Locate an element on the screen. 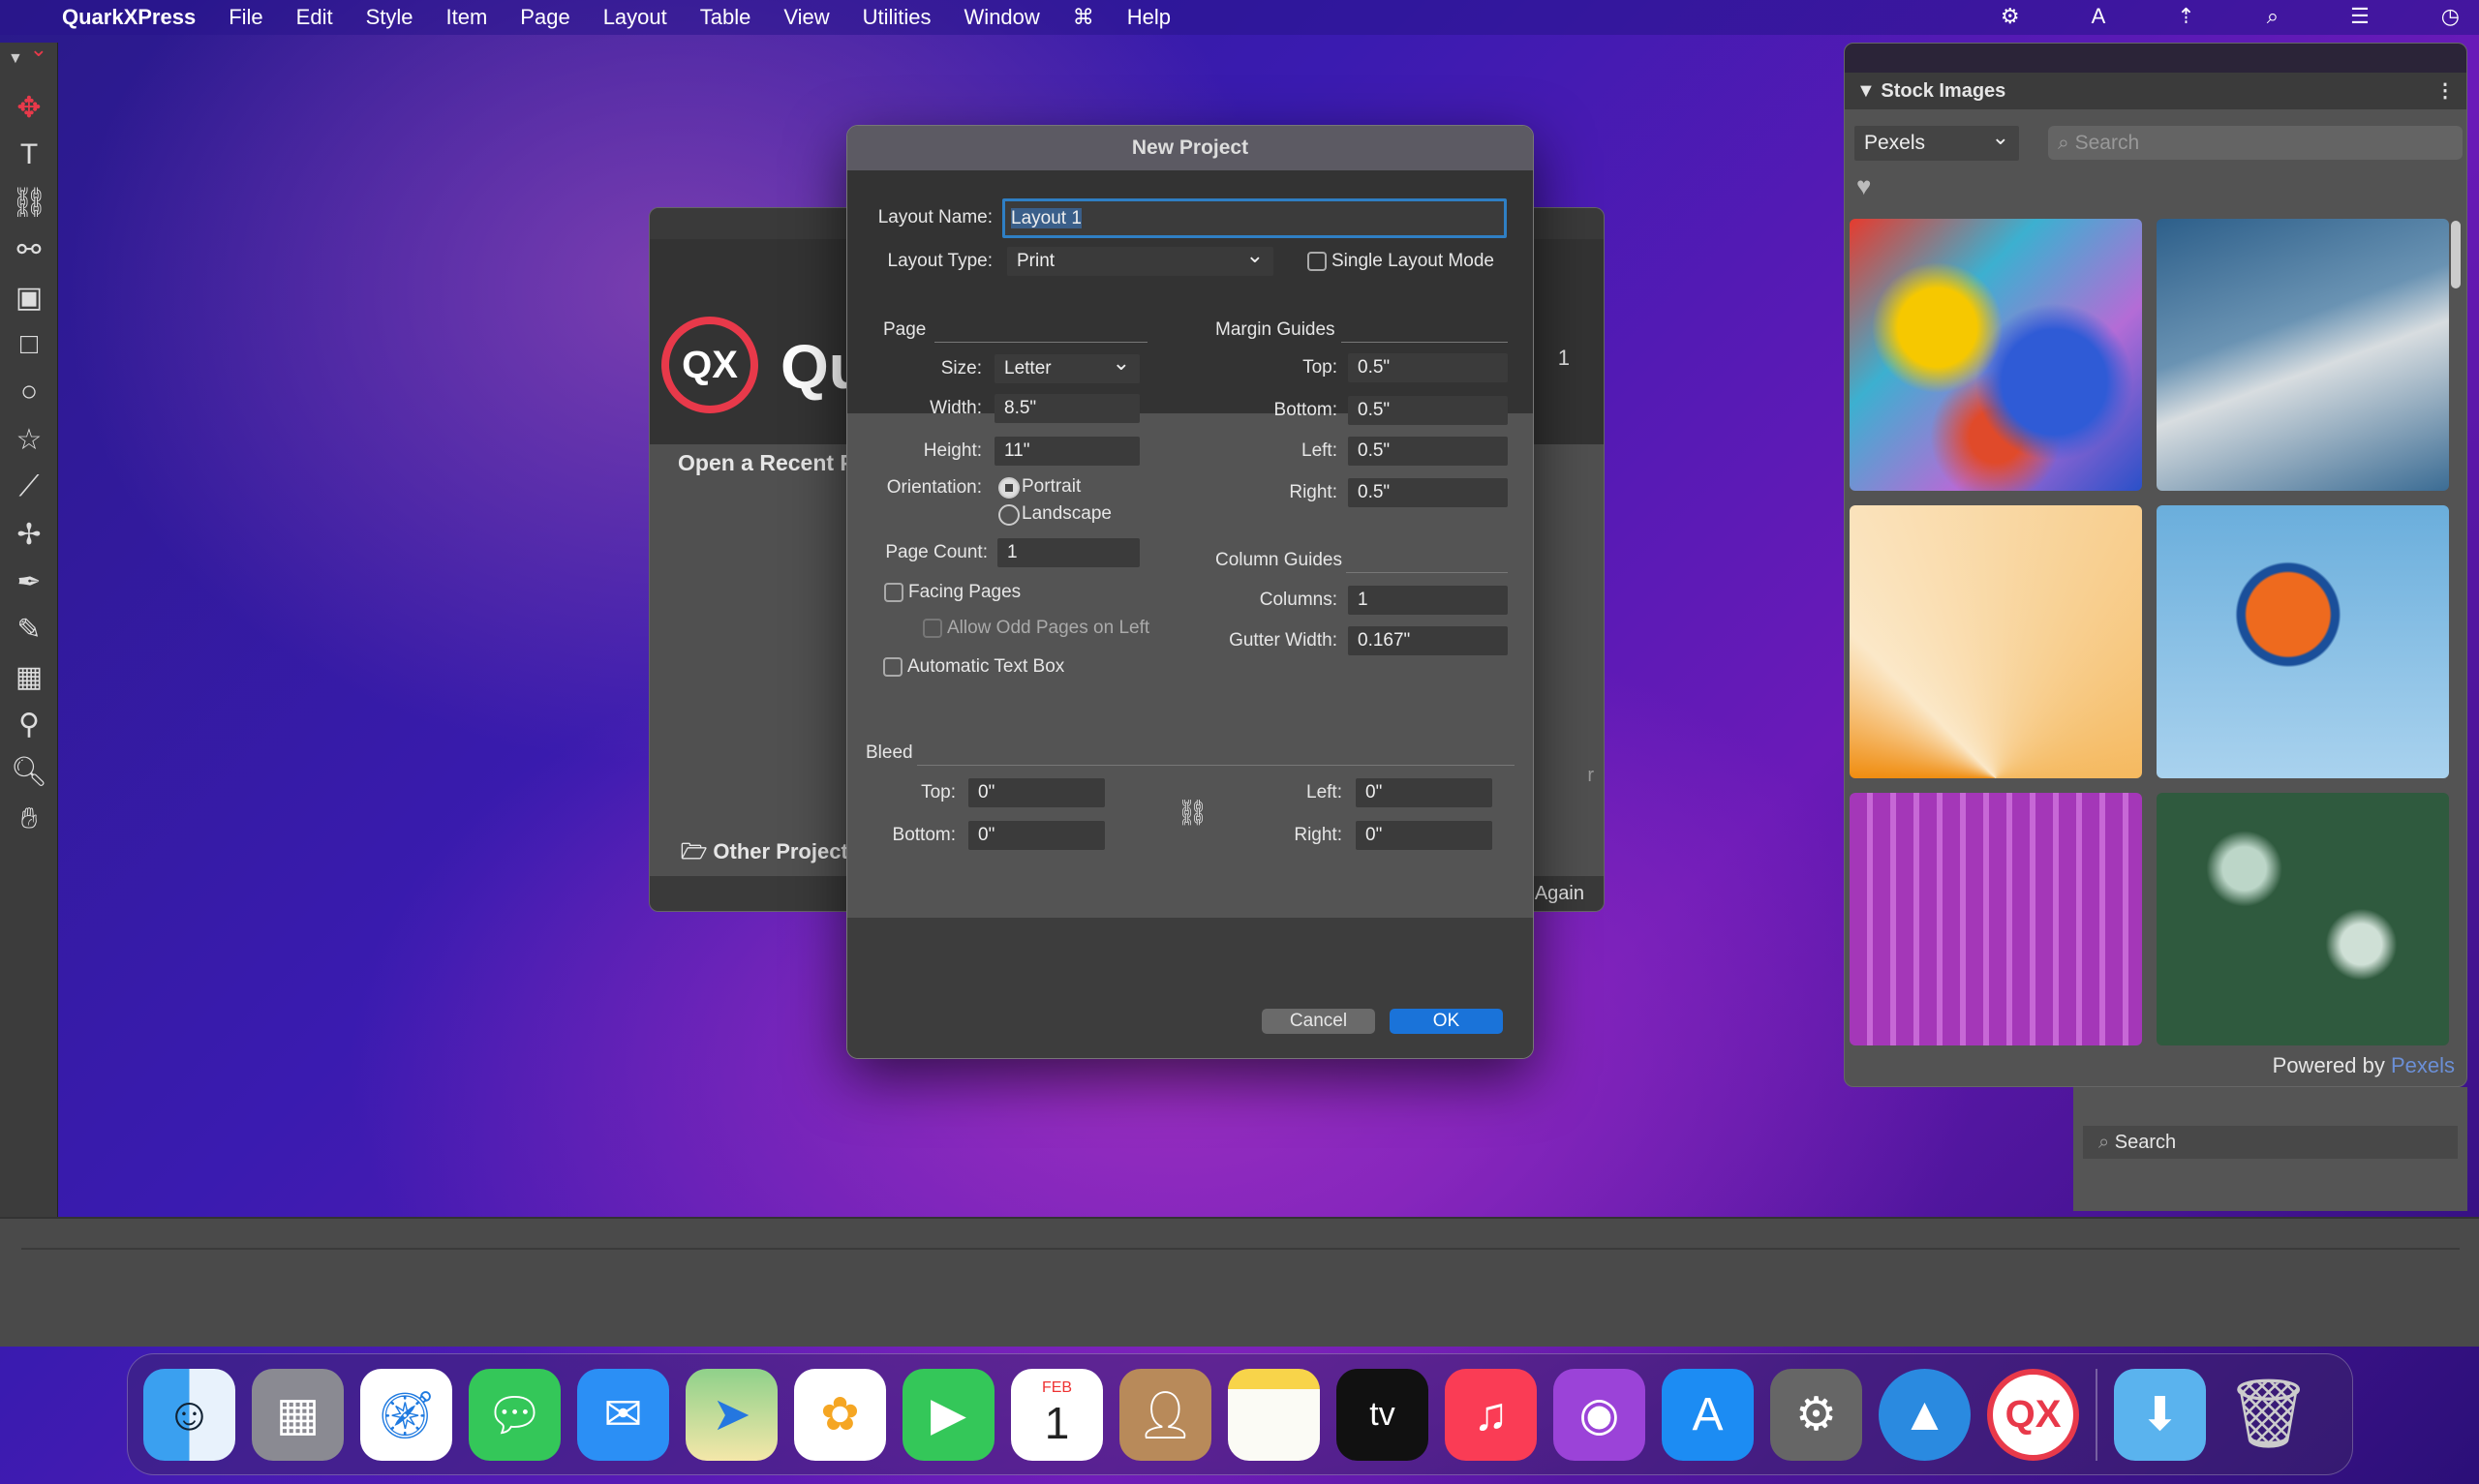 The image size is (2479, 1484). bleed-right-input: 0" is located at coordinates (1424, 835).